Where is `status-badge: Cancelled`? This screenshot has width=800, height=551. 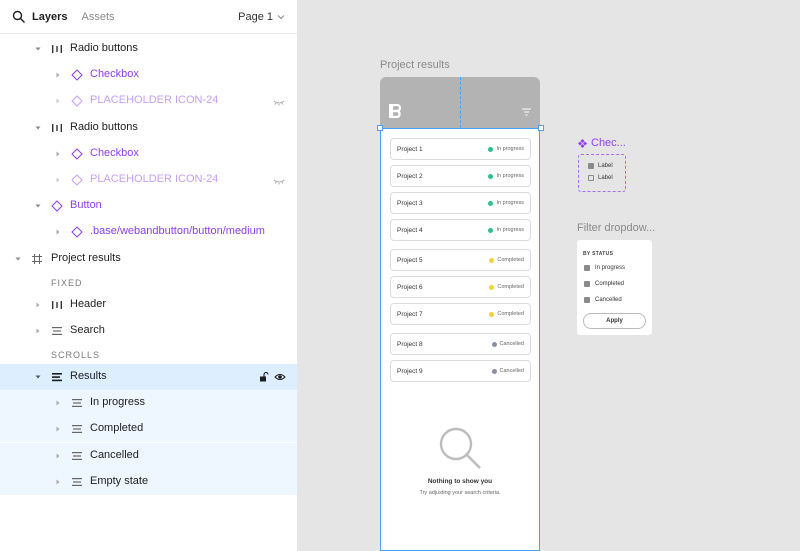
status-badge: Cancelled is located at coordinates (507, 371).